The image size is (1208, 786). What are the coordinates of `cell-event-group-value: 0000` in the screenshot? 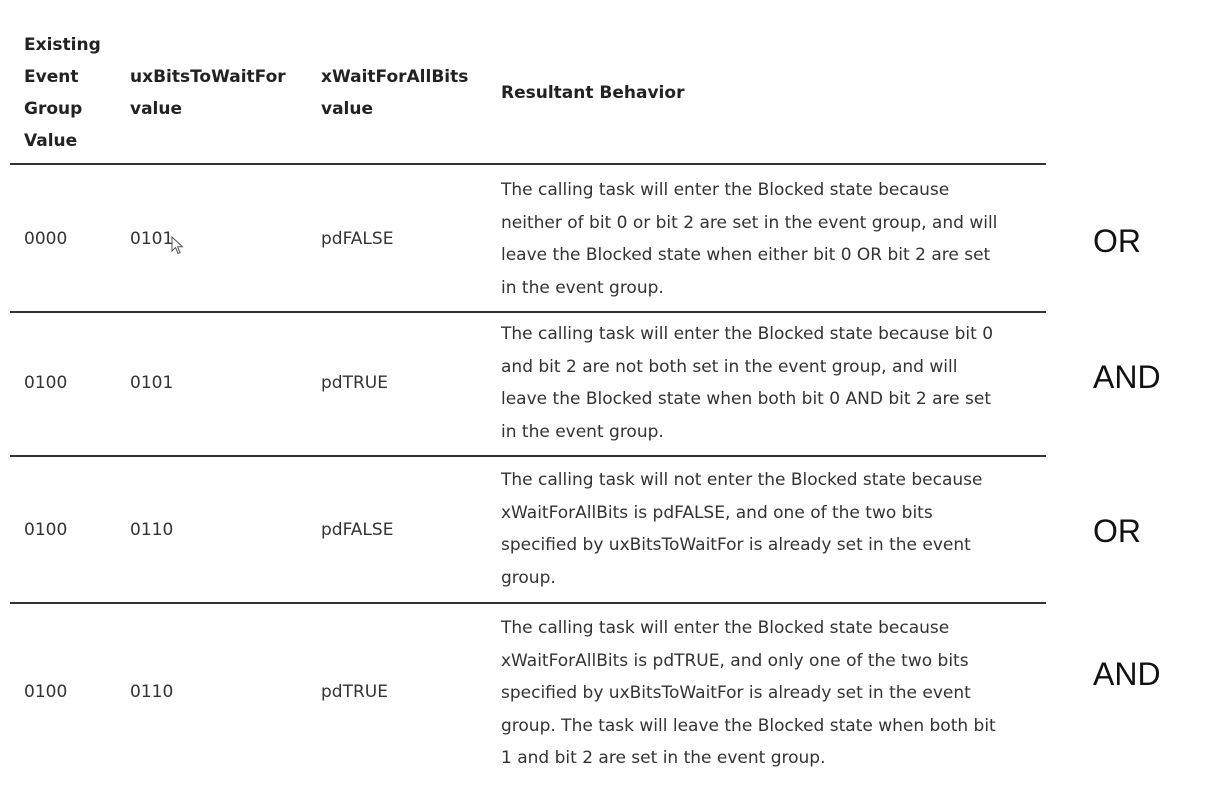 It's located at (46, 239).